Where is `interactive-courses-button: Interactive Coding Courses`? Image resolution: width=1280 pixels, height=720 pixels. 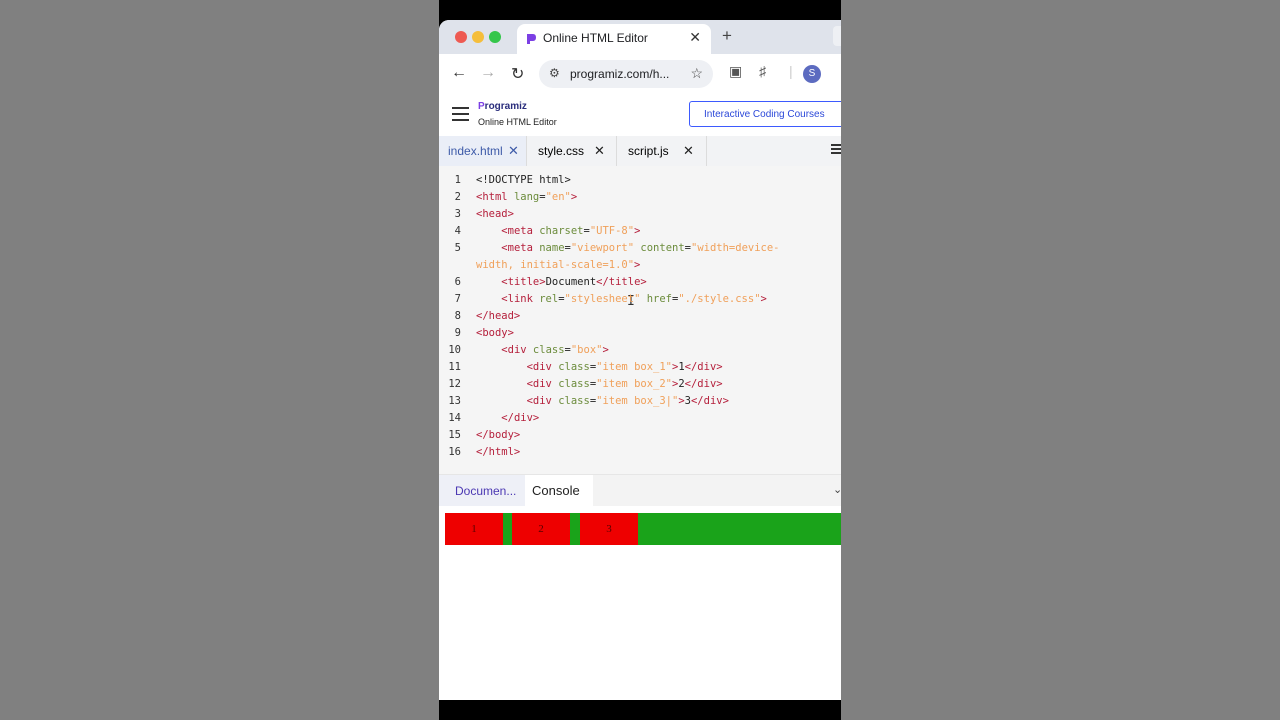 interactive-courses-button: Interactive Coding Courses is located at coordinates (765, 114).